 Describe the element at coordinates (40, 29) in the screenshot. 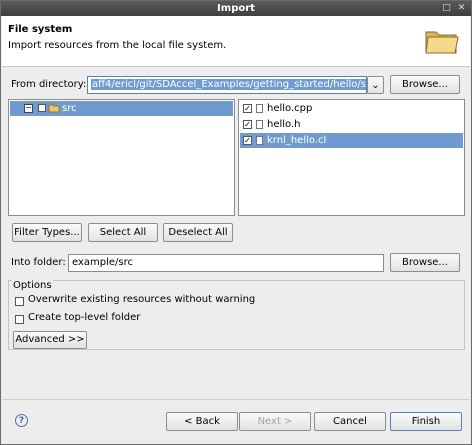

I see `page-title: File system` at that location.